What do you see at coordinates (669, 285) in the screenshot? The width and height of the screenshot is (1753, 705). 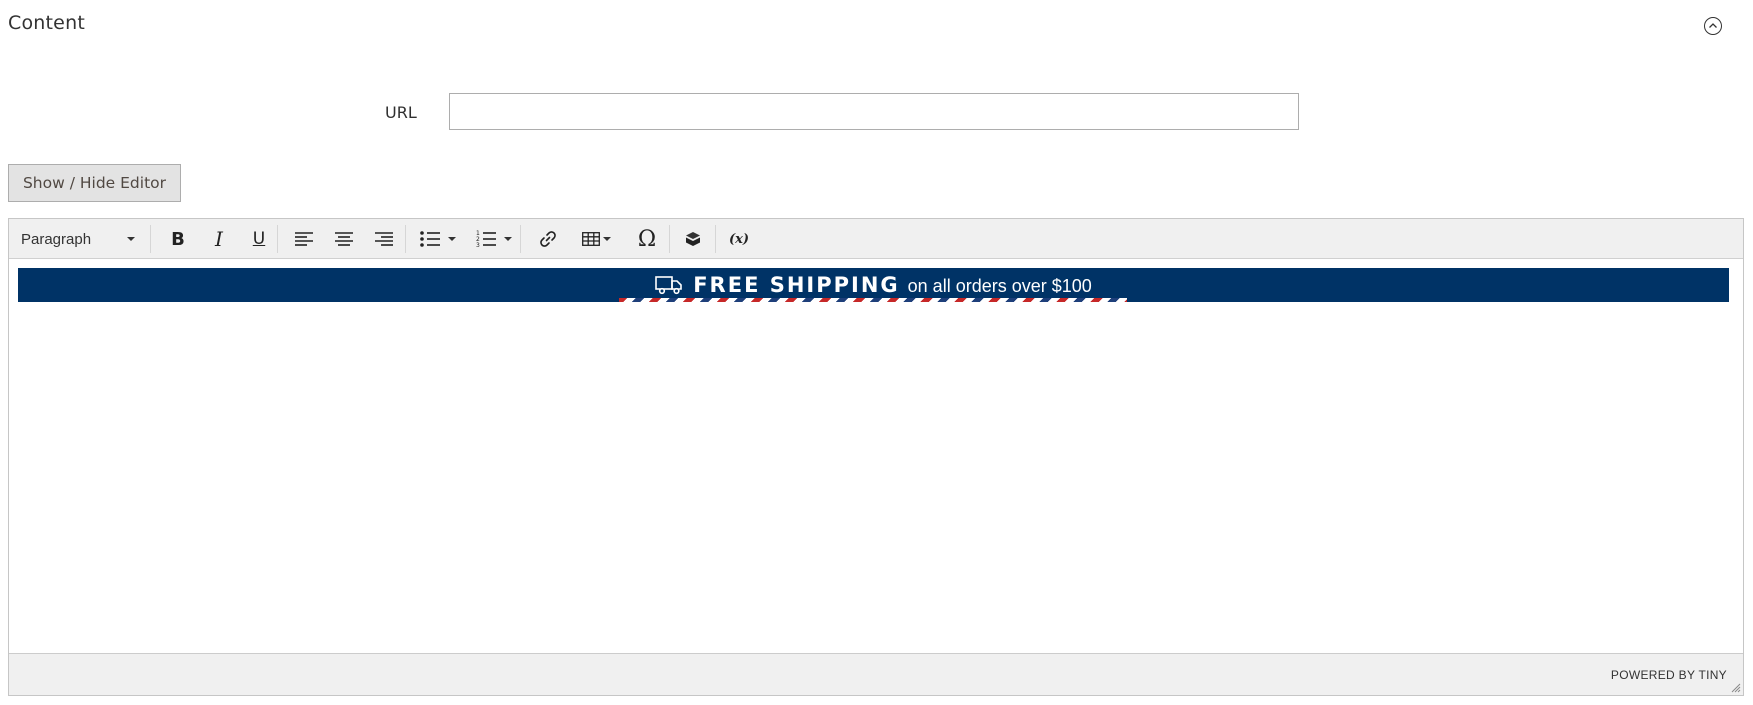 I see `truck-icon` at bounding box center [669, 285].